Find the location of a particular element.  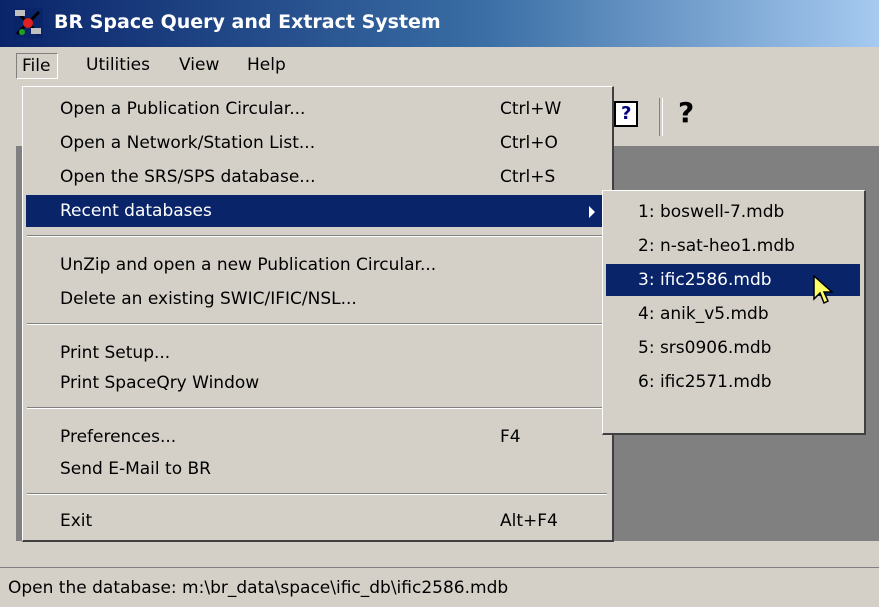

menu-item-open-srs-sps-database: Open the SRS/SPS database... Ctrl+S is located at coordinates (318, 177).